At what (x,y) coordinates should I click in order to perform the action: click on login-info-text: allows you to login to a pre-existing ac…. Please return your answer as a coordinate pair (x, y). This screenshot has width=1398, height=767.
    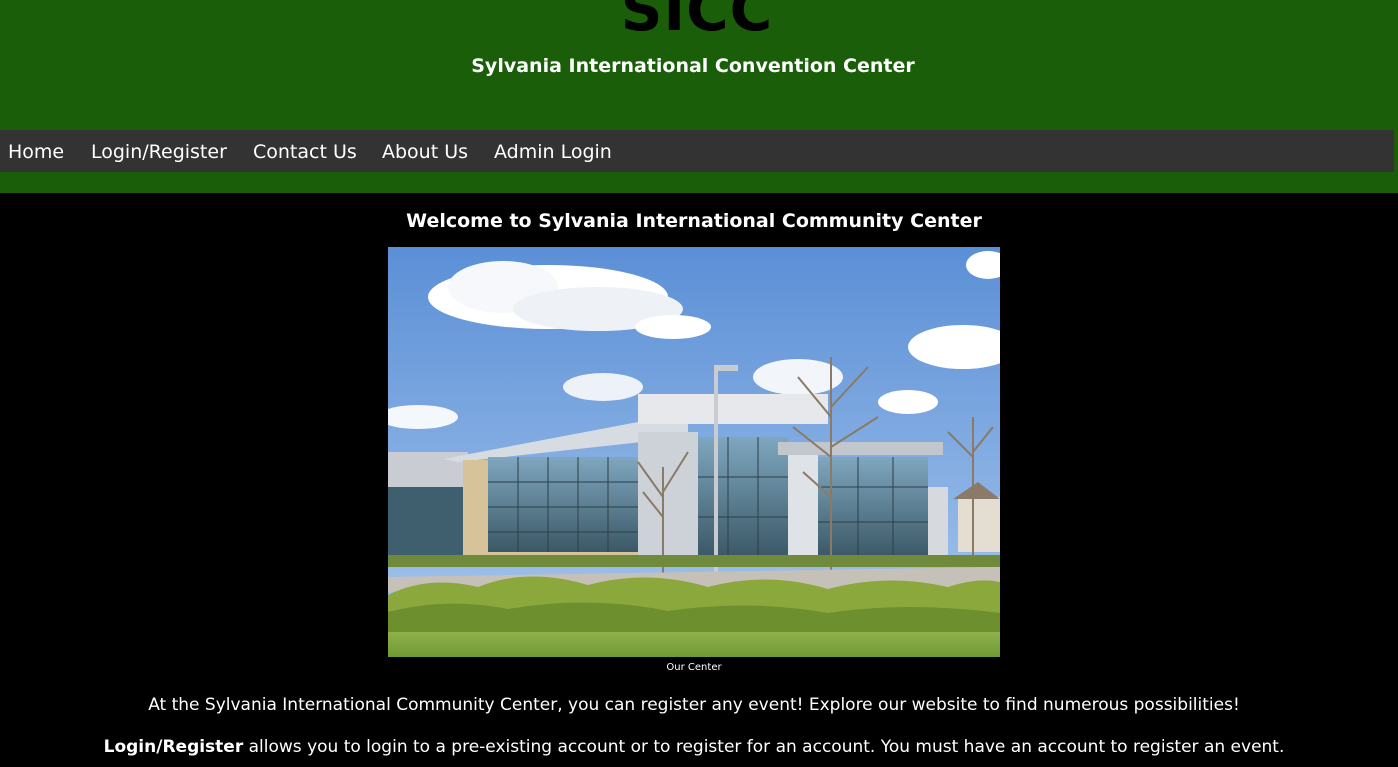
    Looking at the image, I should click on (764, 747).